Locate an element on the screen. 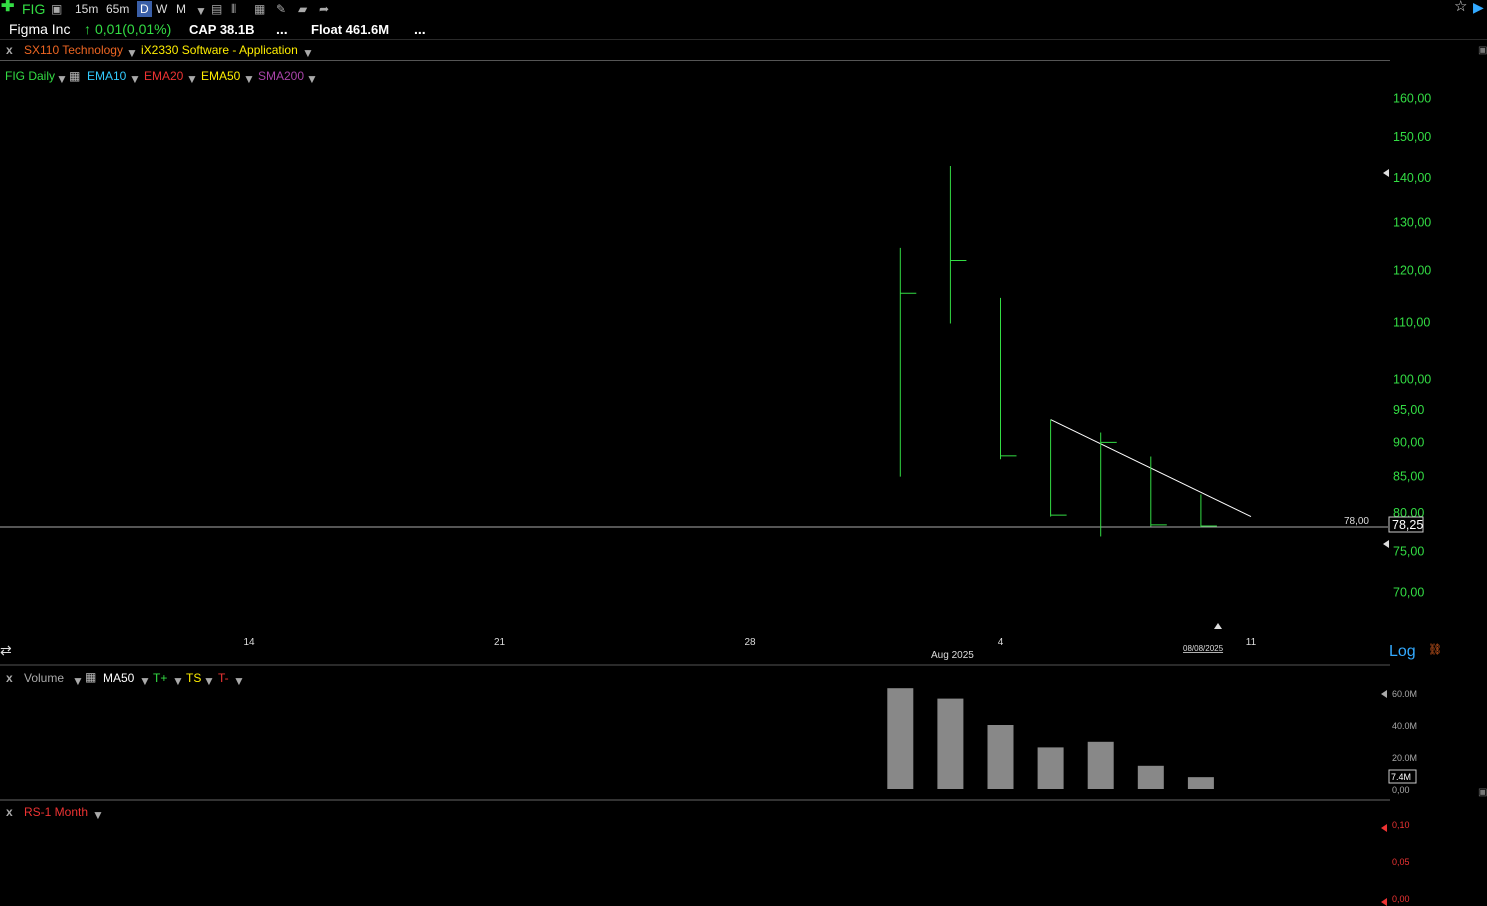  volume-tminus: T- is located at coordinates (223, 678).